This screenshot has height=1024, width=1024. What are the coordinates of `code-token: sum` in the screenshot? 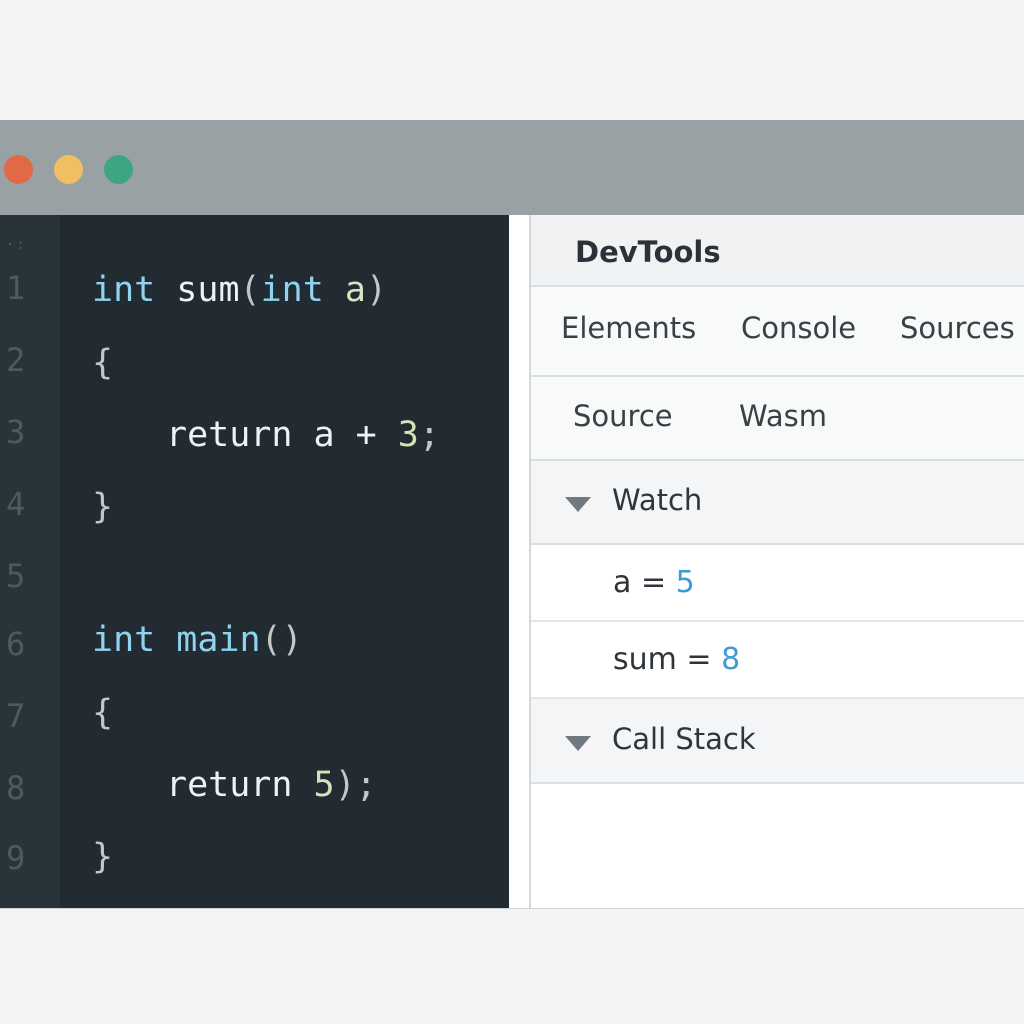 It's located at (208, 290).